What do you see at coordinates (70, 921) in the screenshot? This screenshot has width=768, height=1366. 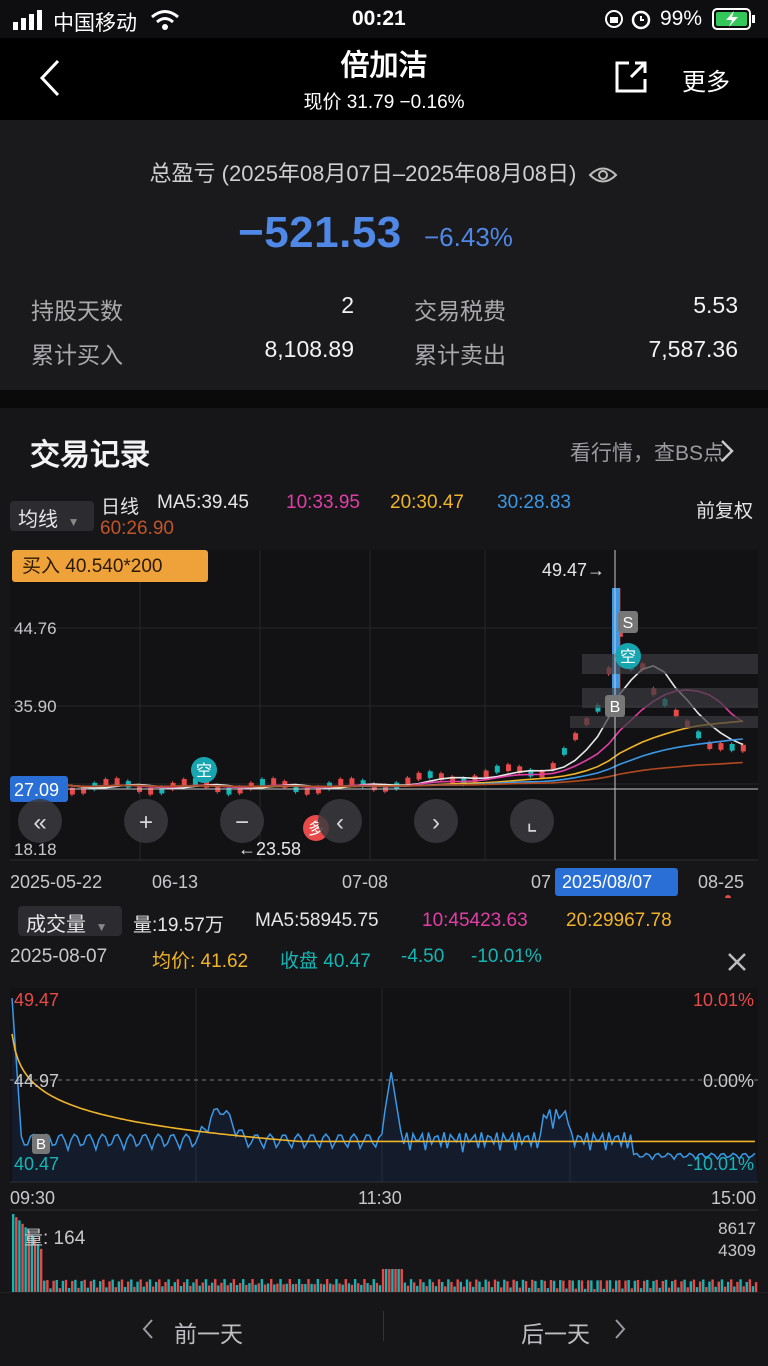 I see `indicator-select-dropdown: 成交量 ▼` at bounding box center [70, 921].